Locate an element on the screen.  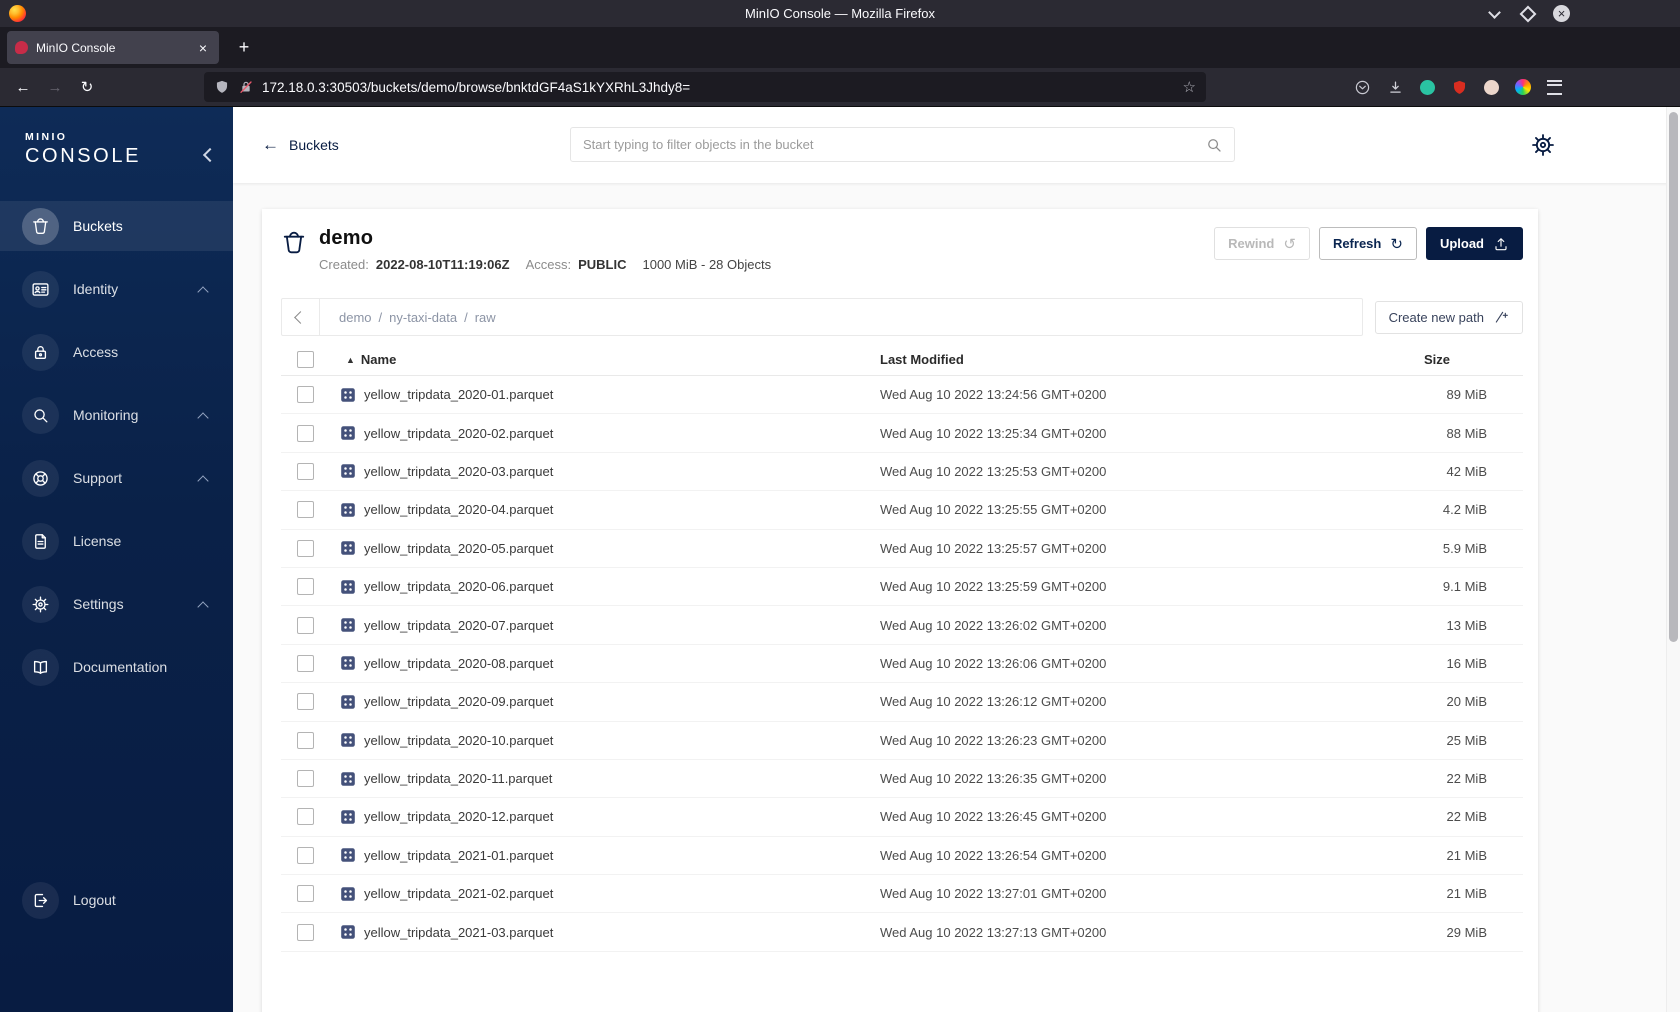
sidebar-collapse-button is located at coordinates (210, 156).